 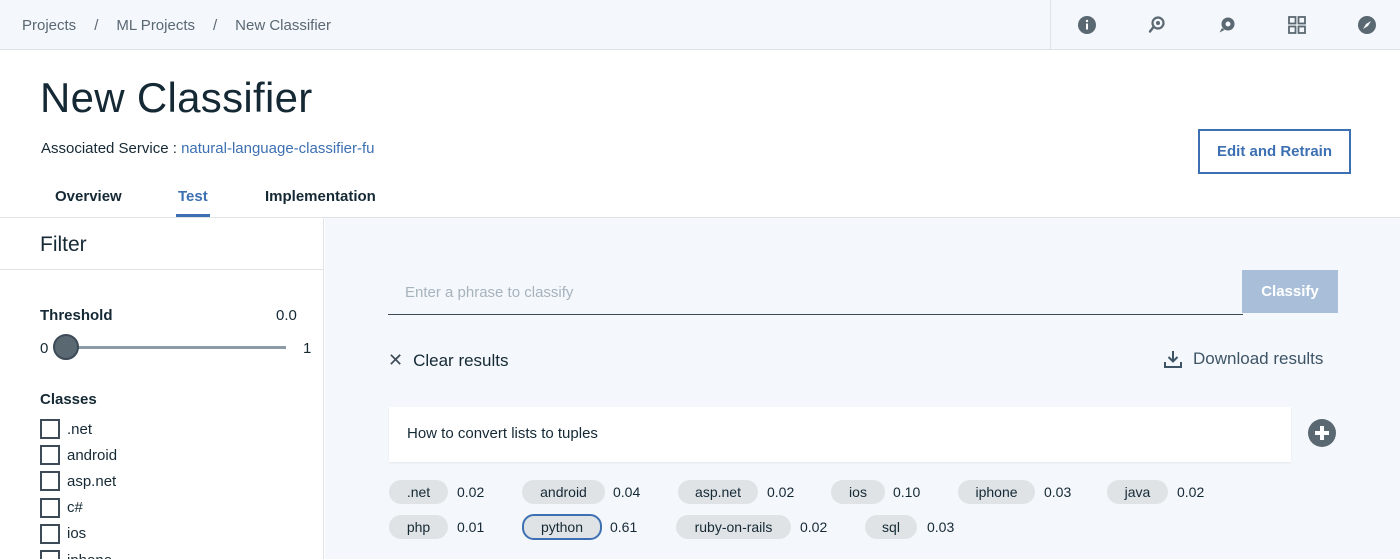 What do you see at coordinates (700, 199) in the screenshot?
I see `tab-bar: Overview Test Implementation` at bounding box center [700, 199].